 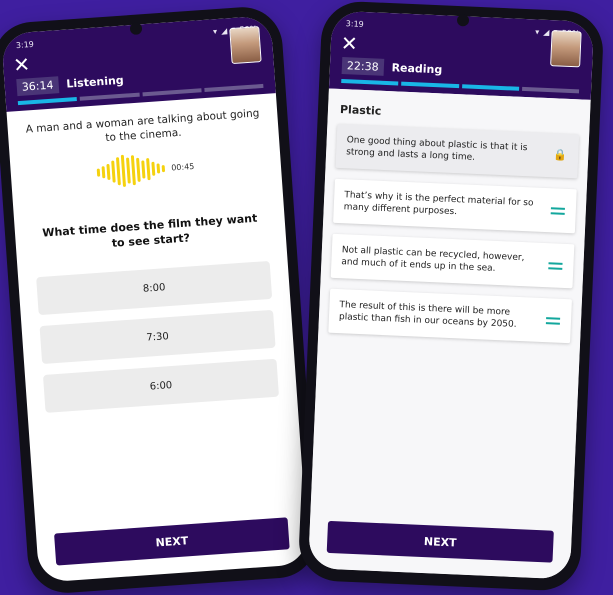 I want to click on timer-row: 22:38 Reading, so click(x=392, y=67).